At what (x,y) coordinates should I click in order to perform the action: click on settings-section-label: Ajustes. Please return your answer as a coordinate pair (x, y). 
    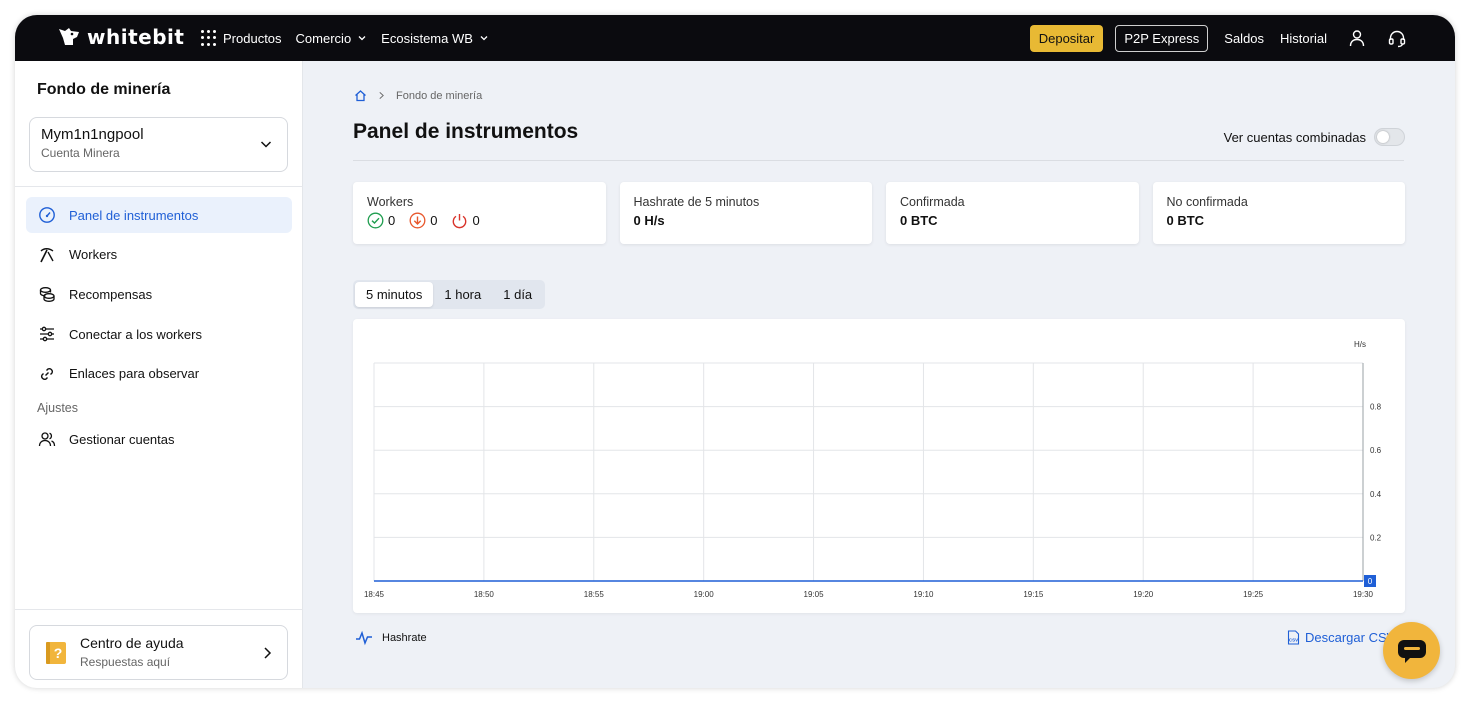
    Looking at the image, I should click on (57, 408).